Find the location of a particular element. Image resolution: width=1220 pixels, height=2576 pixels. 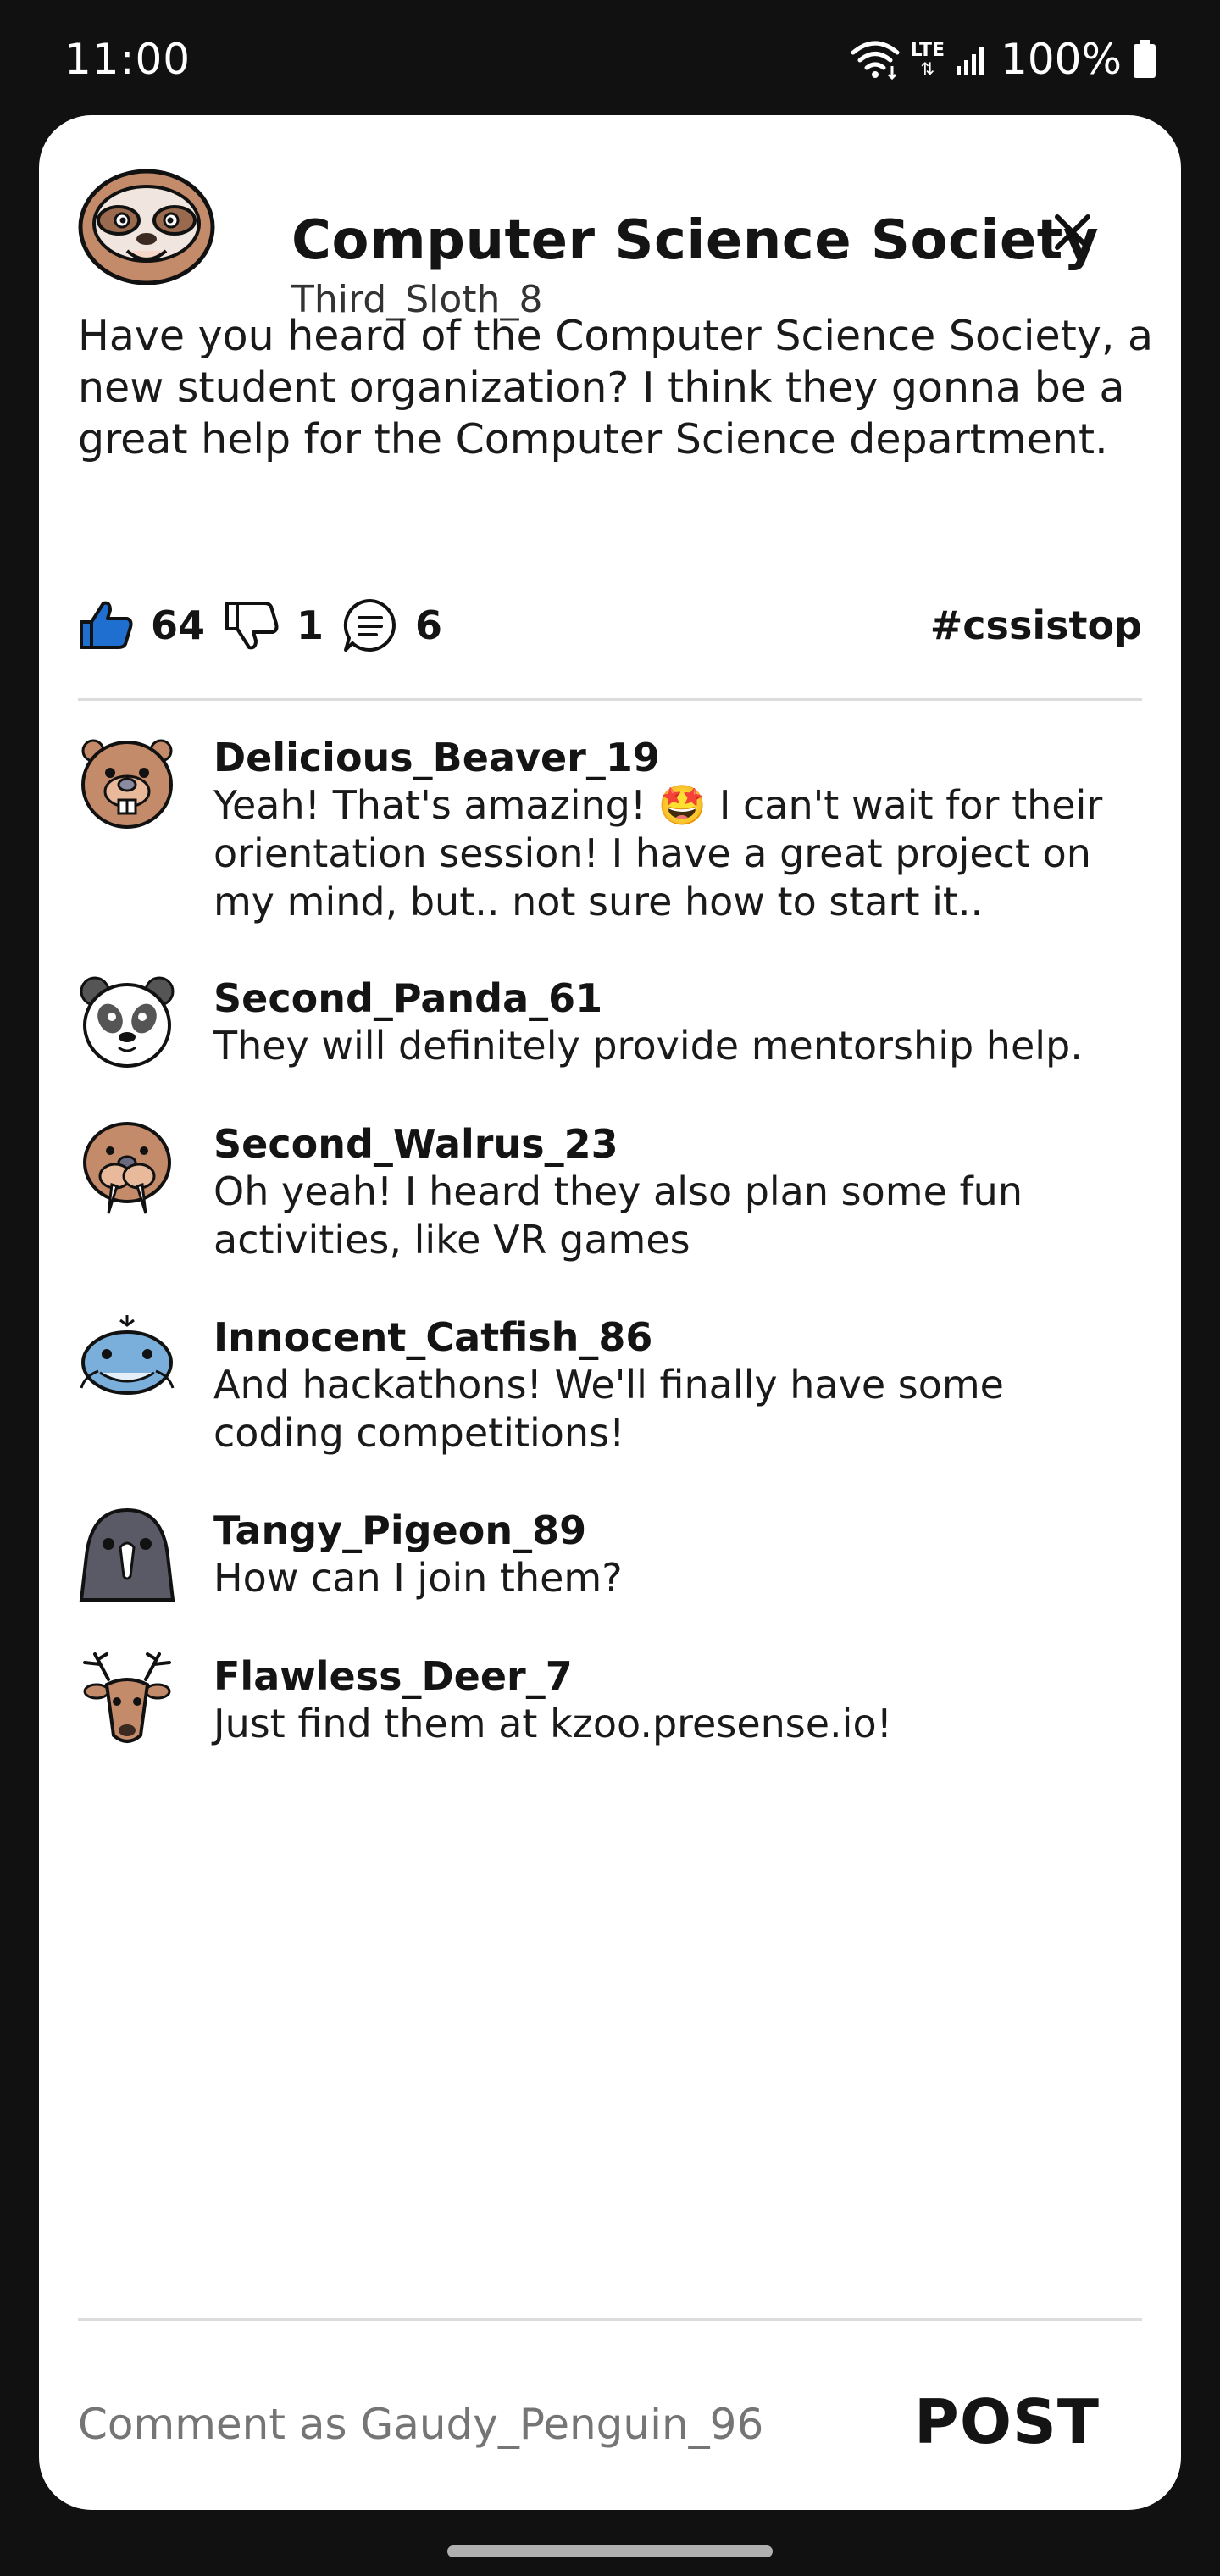

comment-input is located at coordinates (451, 2424).